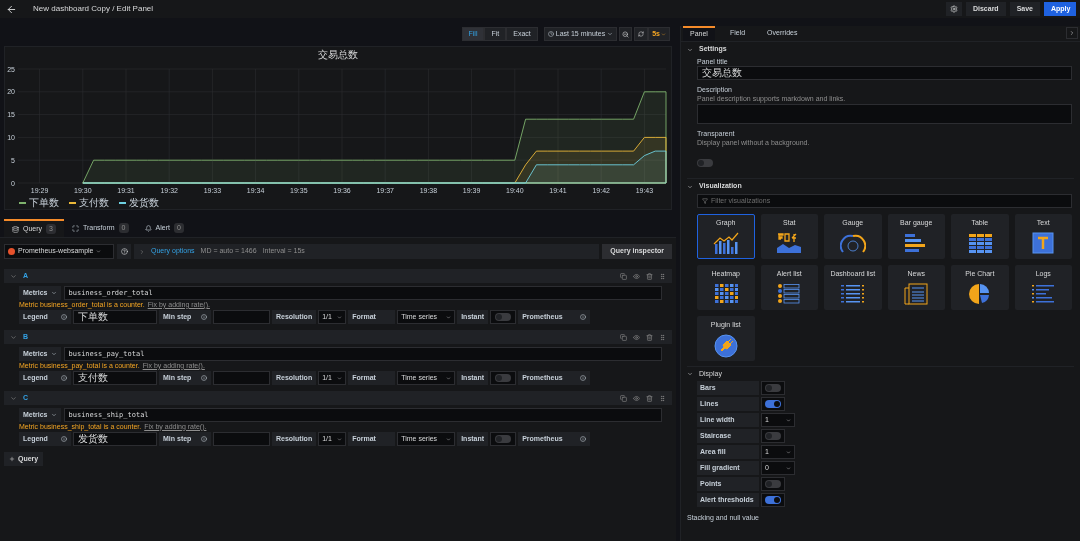 The width and height of the screenshot is (1080, 541). What do you see at coordinates (550, 34) in the screenshot?
I see `clock-icon` at bounding box center [550, 34].